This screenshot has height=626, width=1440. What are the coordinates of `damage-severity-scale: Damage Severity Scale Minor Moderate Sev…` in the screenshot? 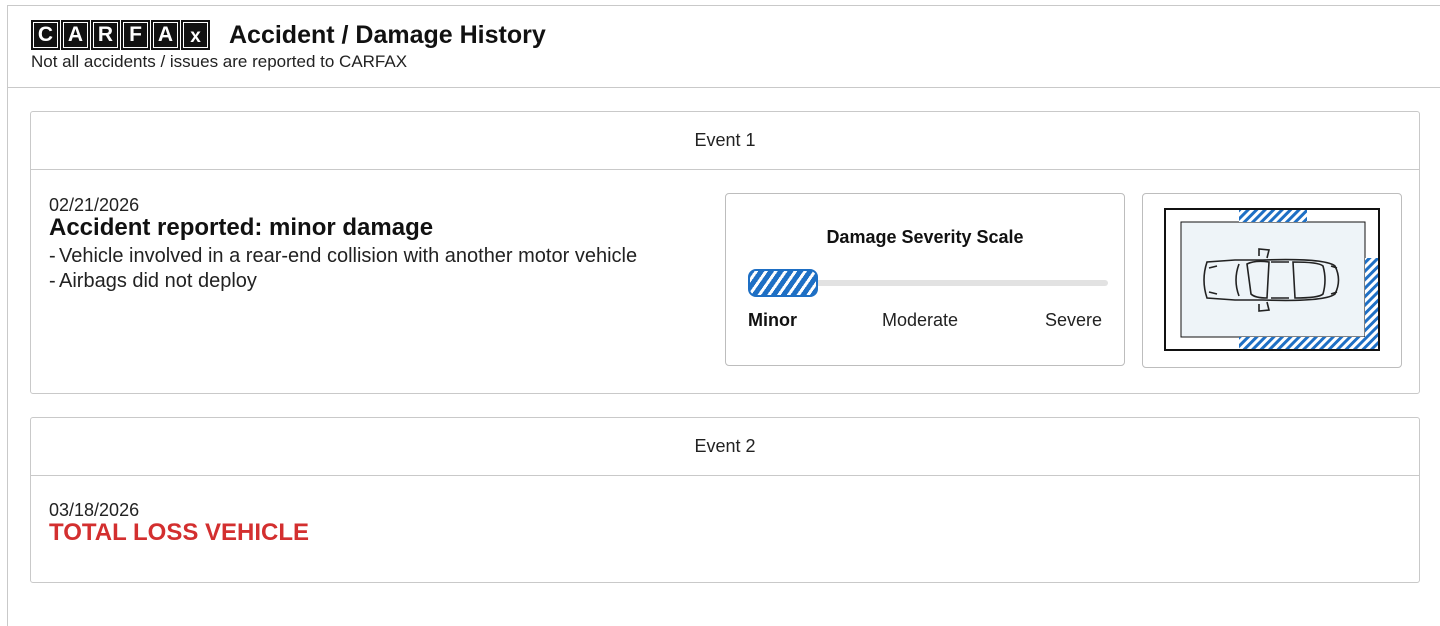 It's located at (925, 279).